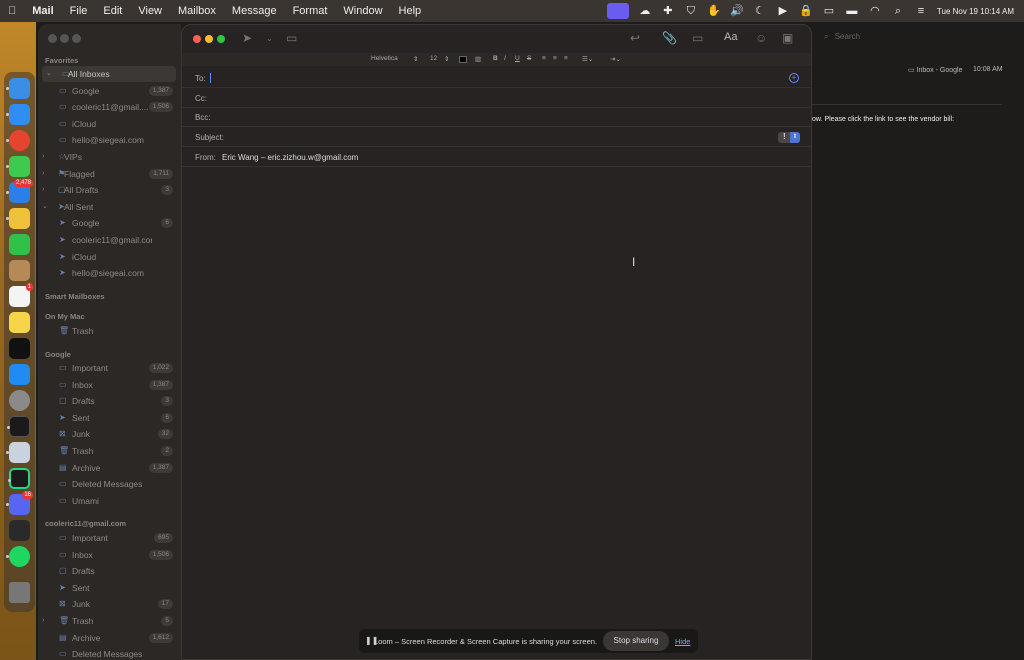 The height and width of the screenshot is (660, 1024). I want to click on finder-icon, so click(18, 88).